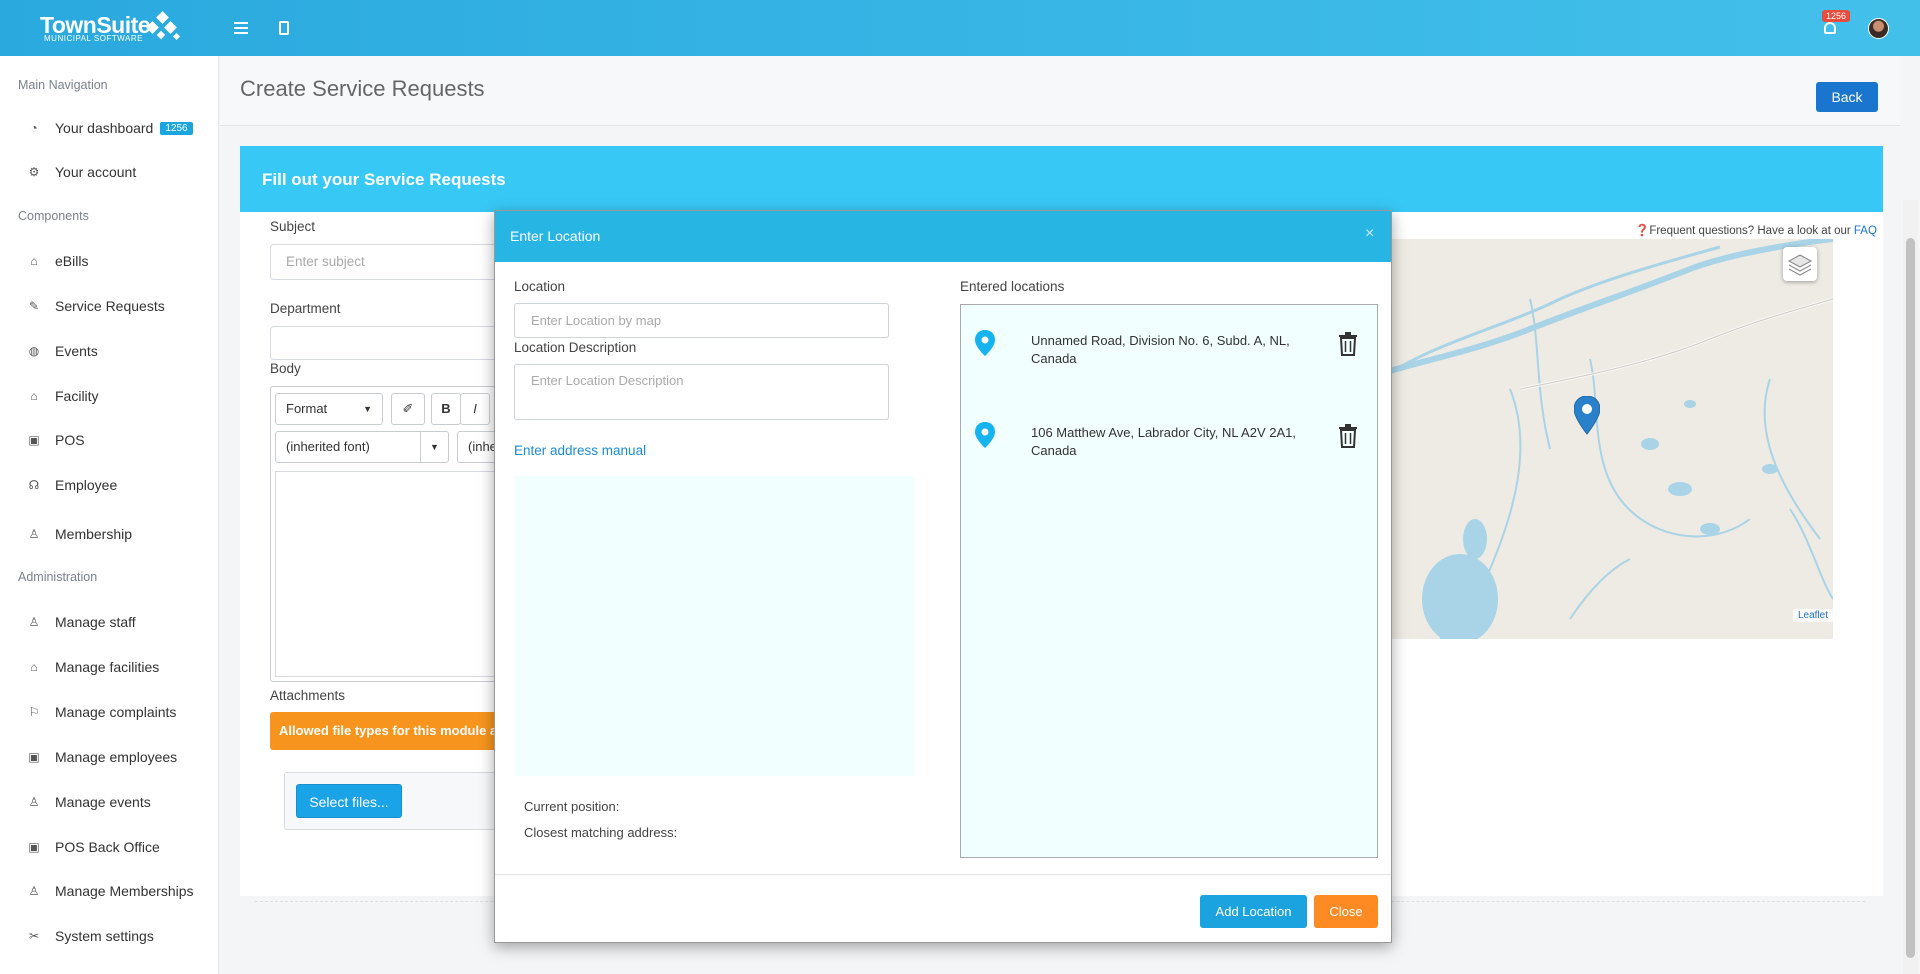 The image size is (1920, 974). I want to click on scrollbar-thumb, so click(1910, 598).